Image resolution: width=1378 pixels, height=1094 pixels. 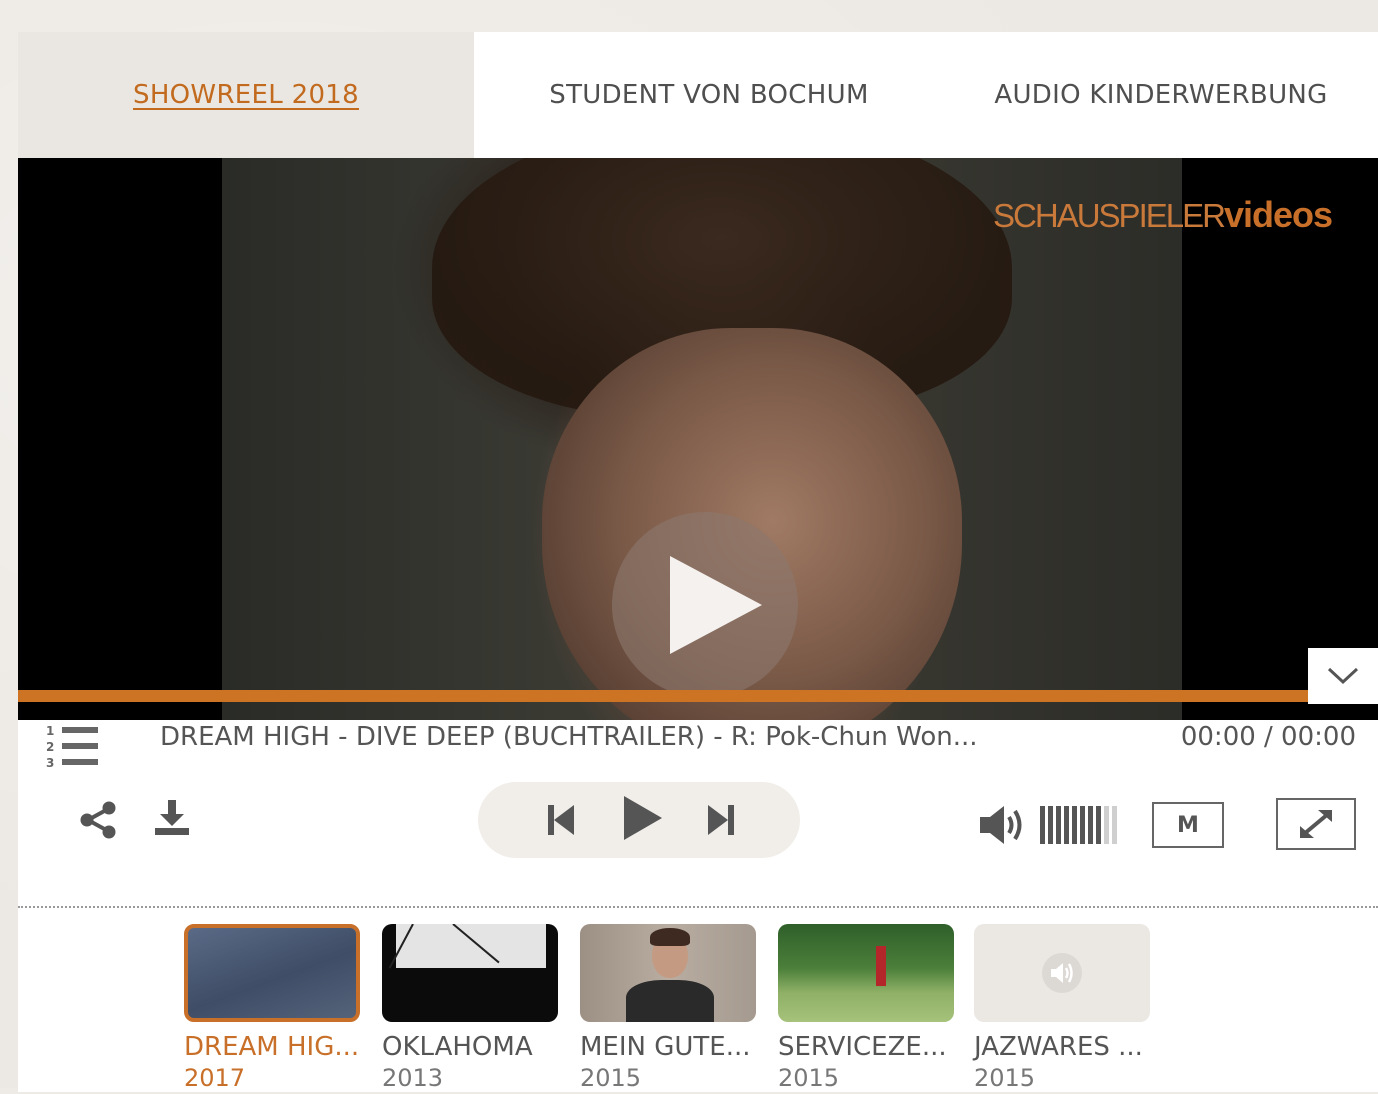 I want to click on thumbnail-dream-high: DREAM HIG... 2017, so click(x=272, y=1008).